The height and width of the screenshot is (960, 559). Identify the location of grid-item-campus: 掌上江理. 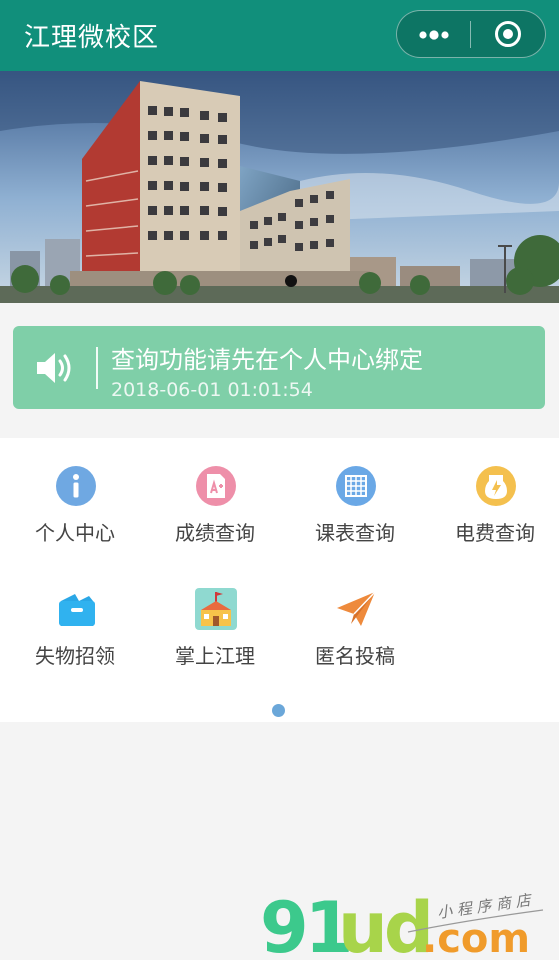
(215, 641).